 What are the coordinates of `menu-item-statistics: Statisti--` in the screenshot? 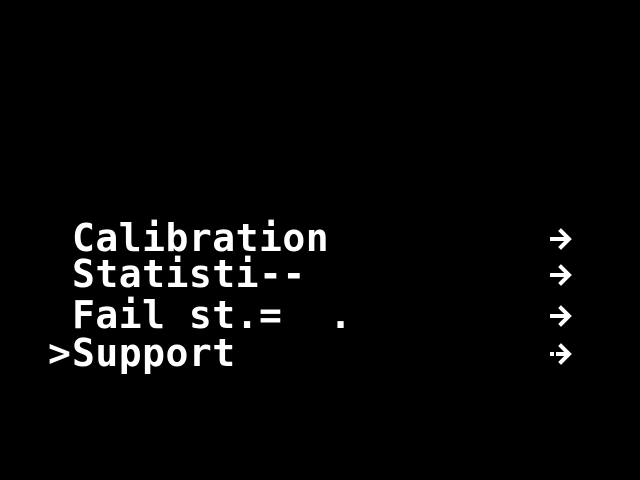 It's located at (328, 274).